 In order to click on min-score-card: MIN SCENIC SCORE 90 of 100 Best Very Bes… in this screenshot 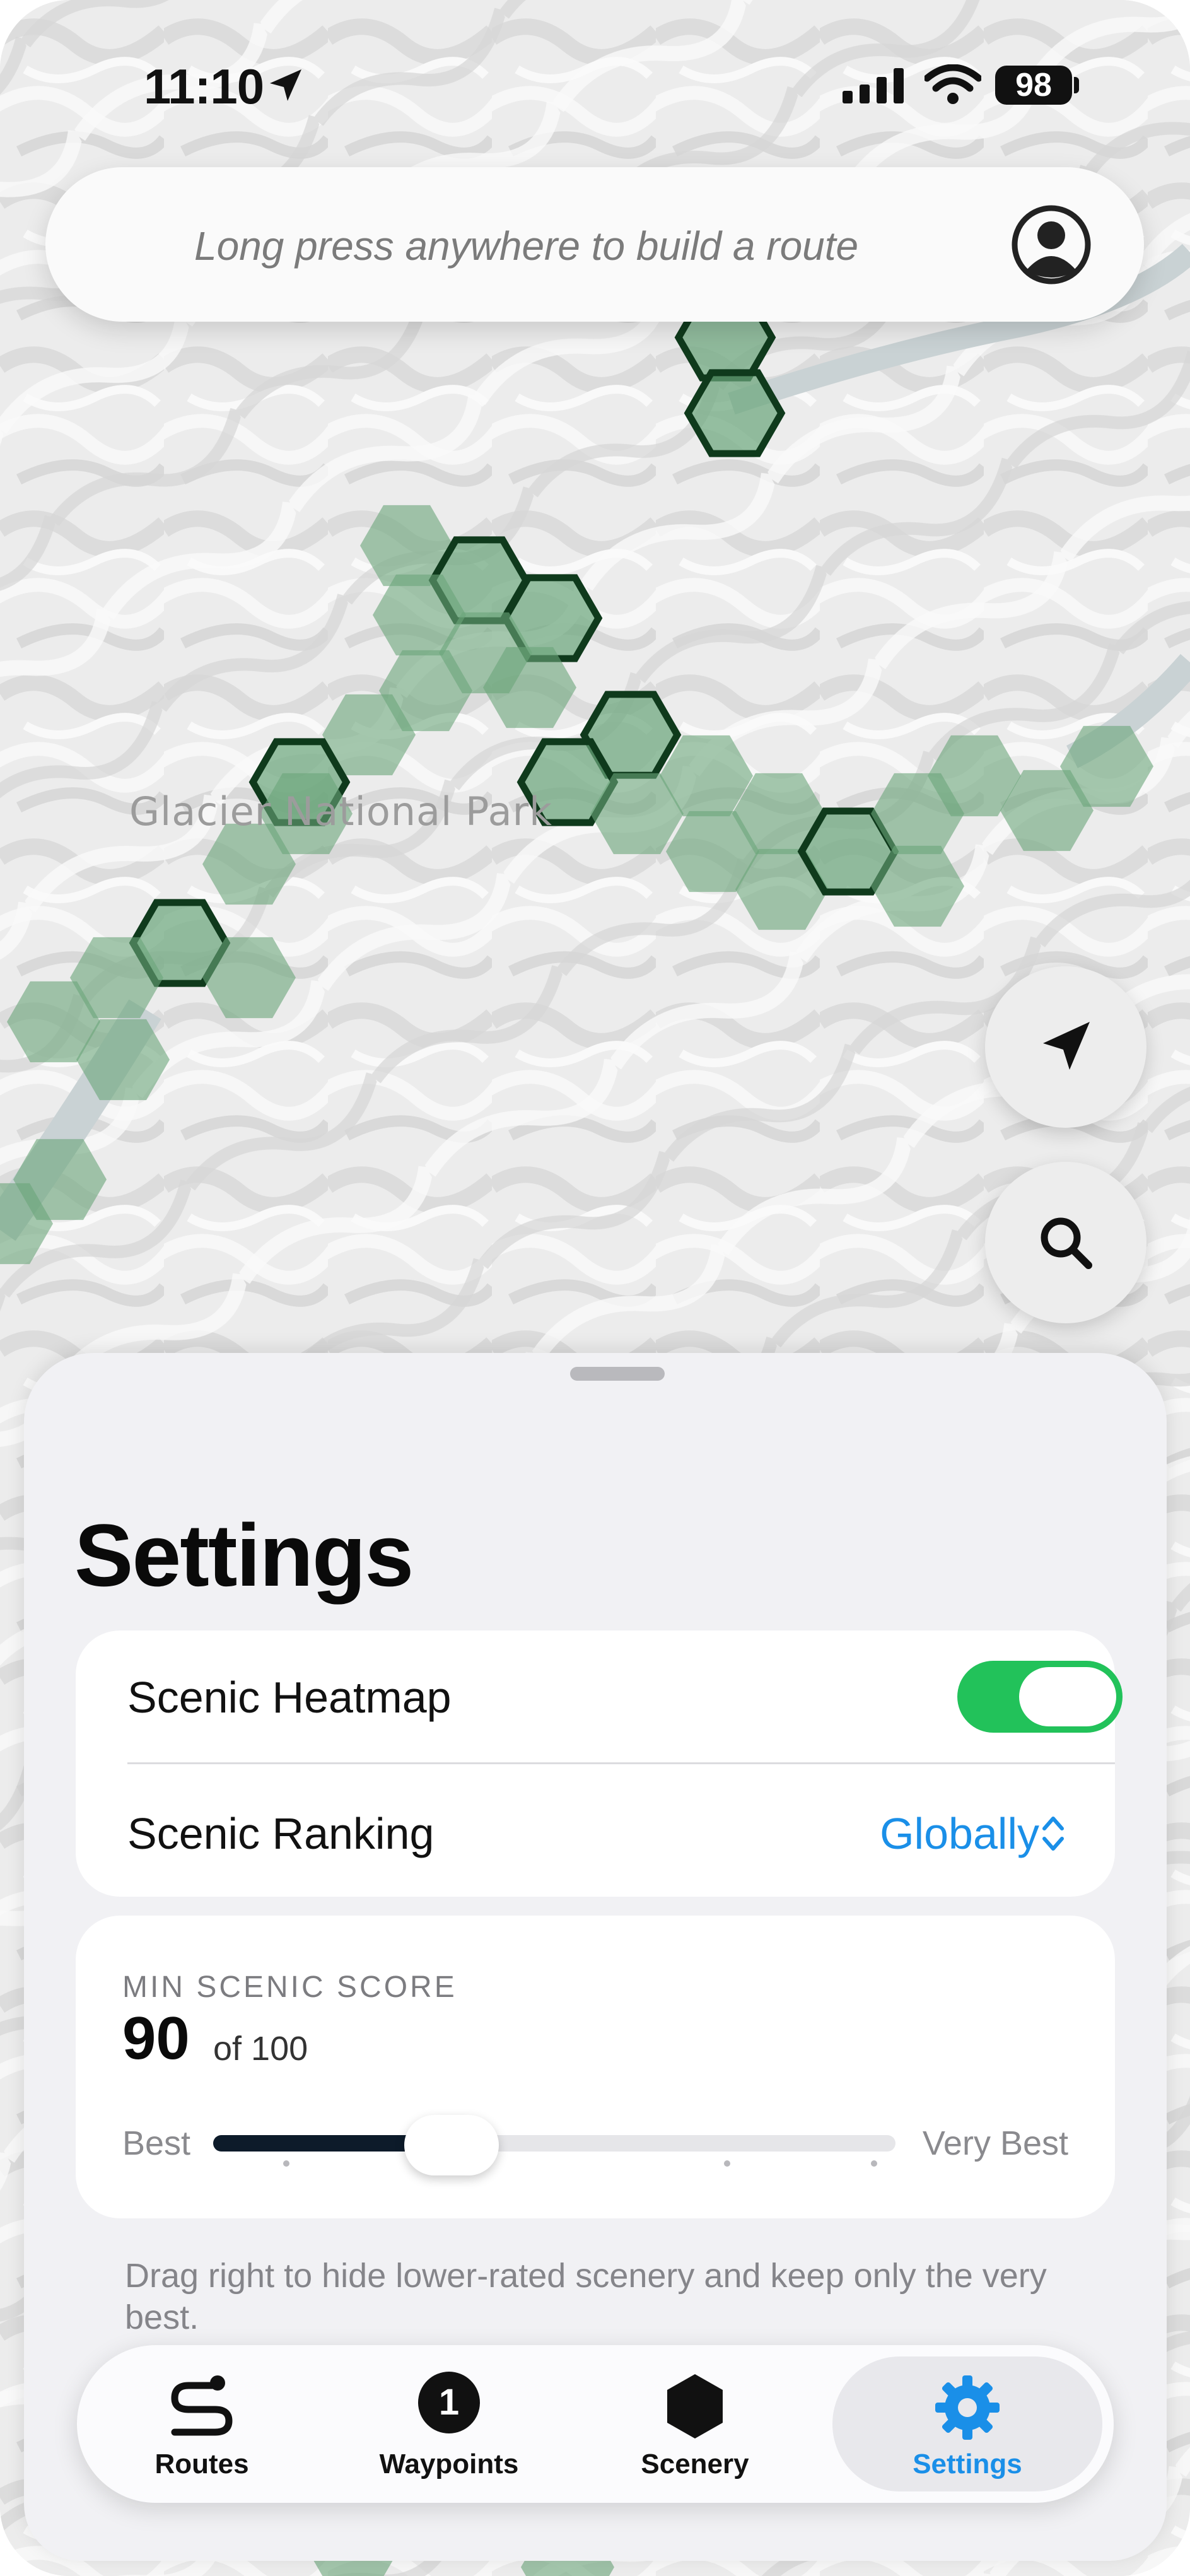, I will do `click(595, 2067)`.